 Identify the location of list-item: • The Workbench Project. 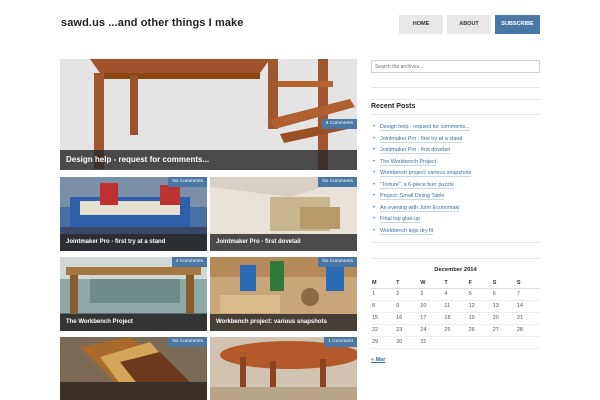
(456, 163).